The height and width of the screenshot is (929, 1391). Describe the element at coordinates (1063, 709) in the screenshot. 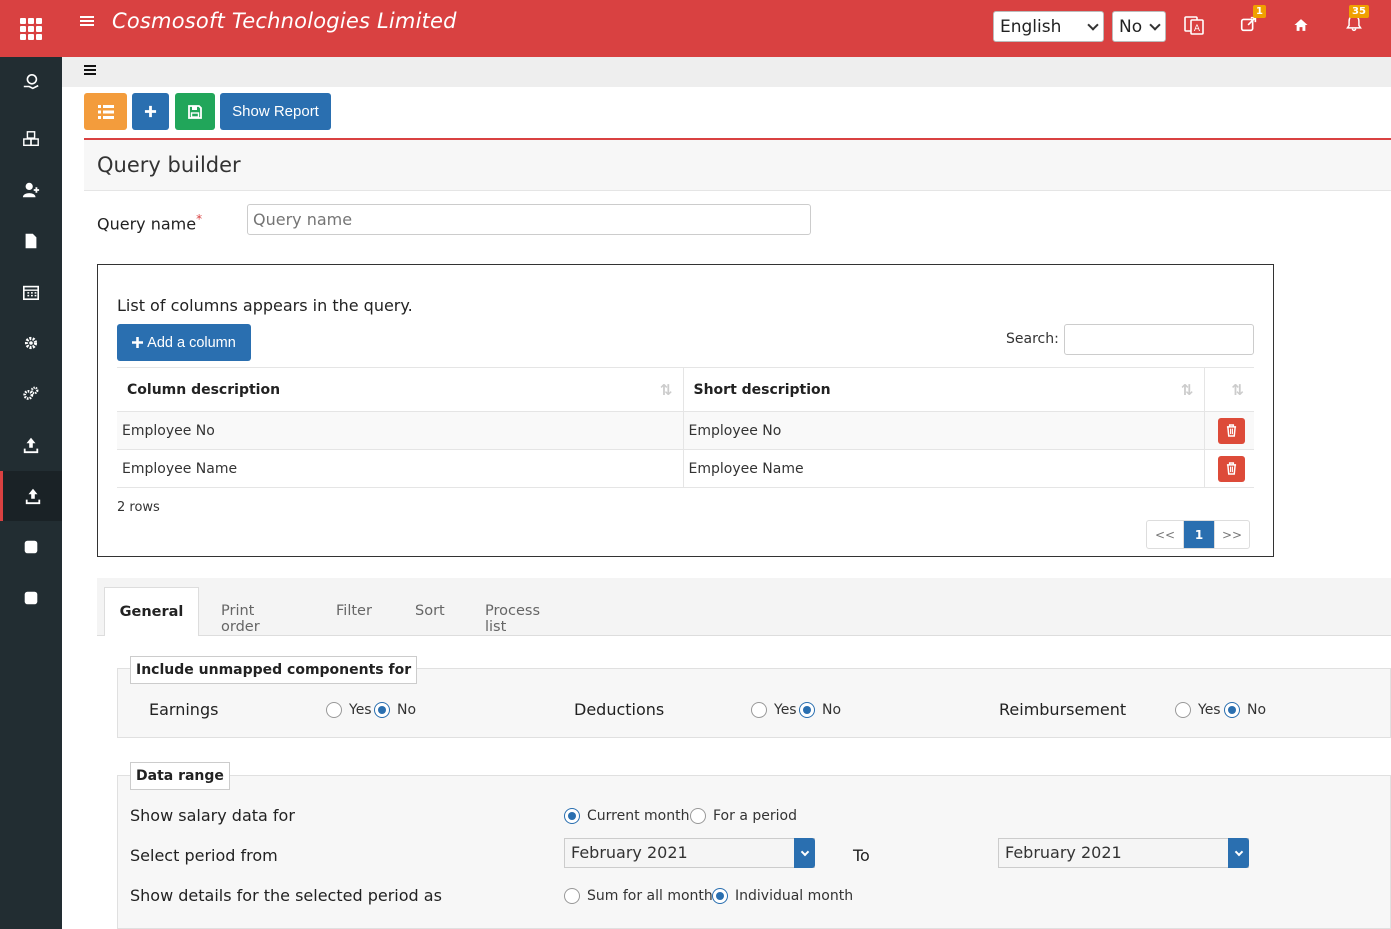

I see `reimbursement-label: Reimbursement` at that location.